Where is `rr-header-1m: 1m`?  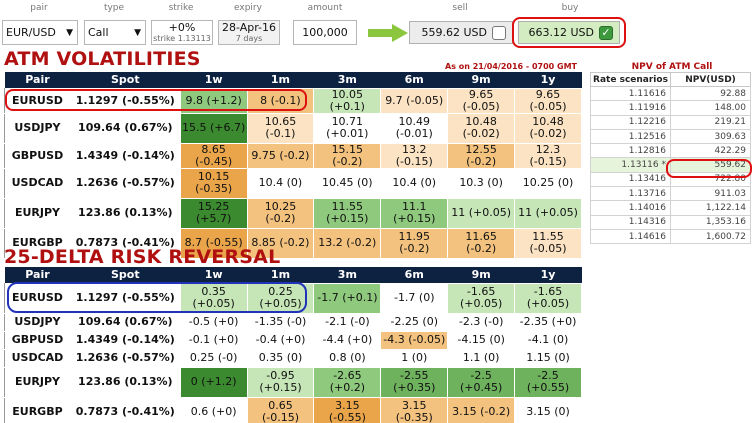 rr-header-1m: 1m is located at coordinates (280, 275).